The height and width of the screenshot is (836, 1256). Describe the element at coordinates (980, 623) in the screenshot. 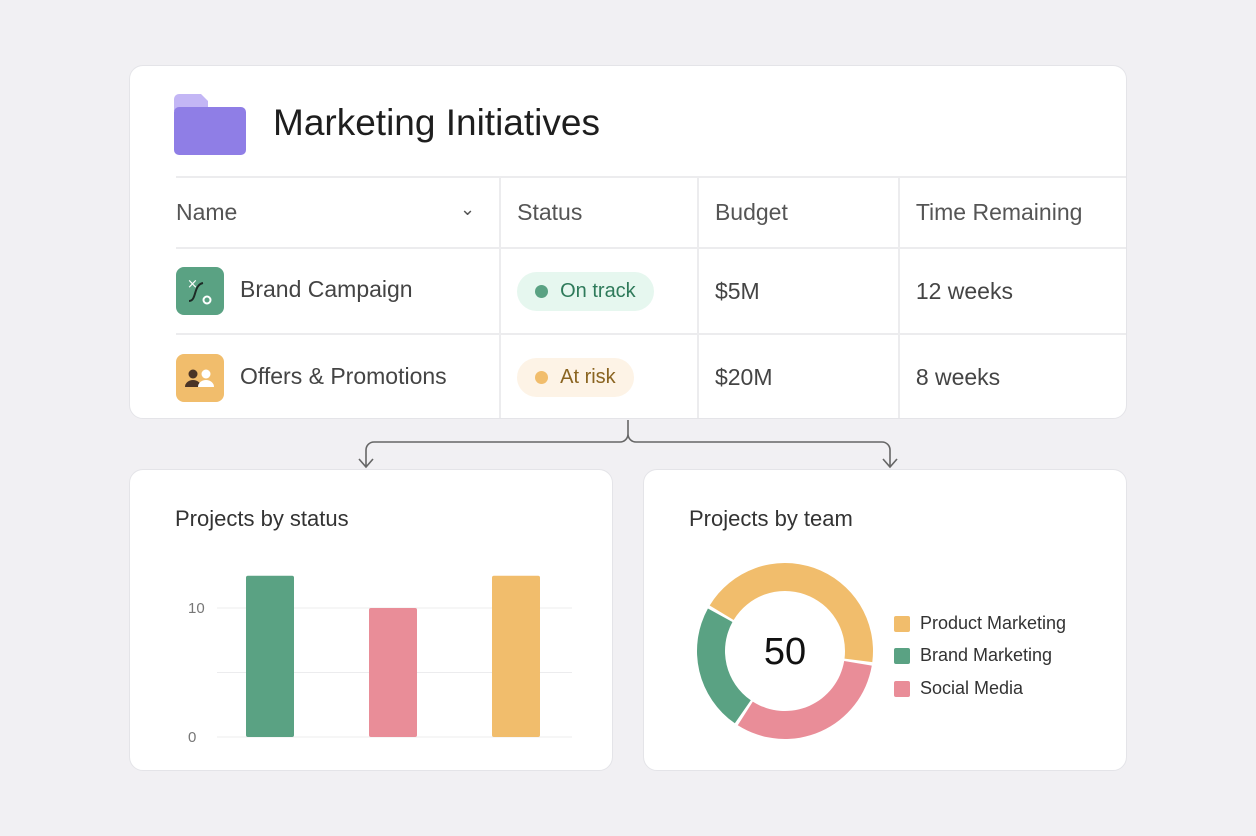

I see `legend-item: Product Marketing` at that location.